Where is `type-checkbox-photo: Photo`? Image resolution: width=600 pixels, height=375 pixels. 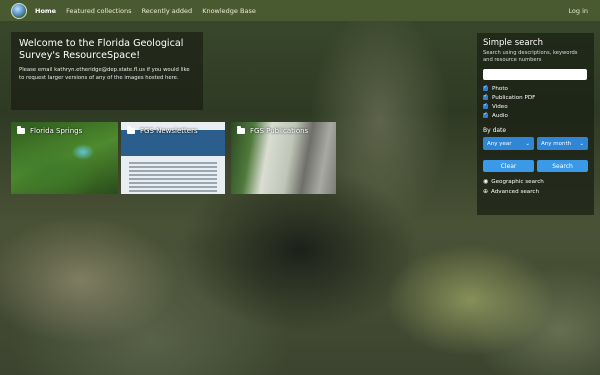
type-checkbox-photo: Photo is located at coordinates (535, 88).